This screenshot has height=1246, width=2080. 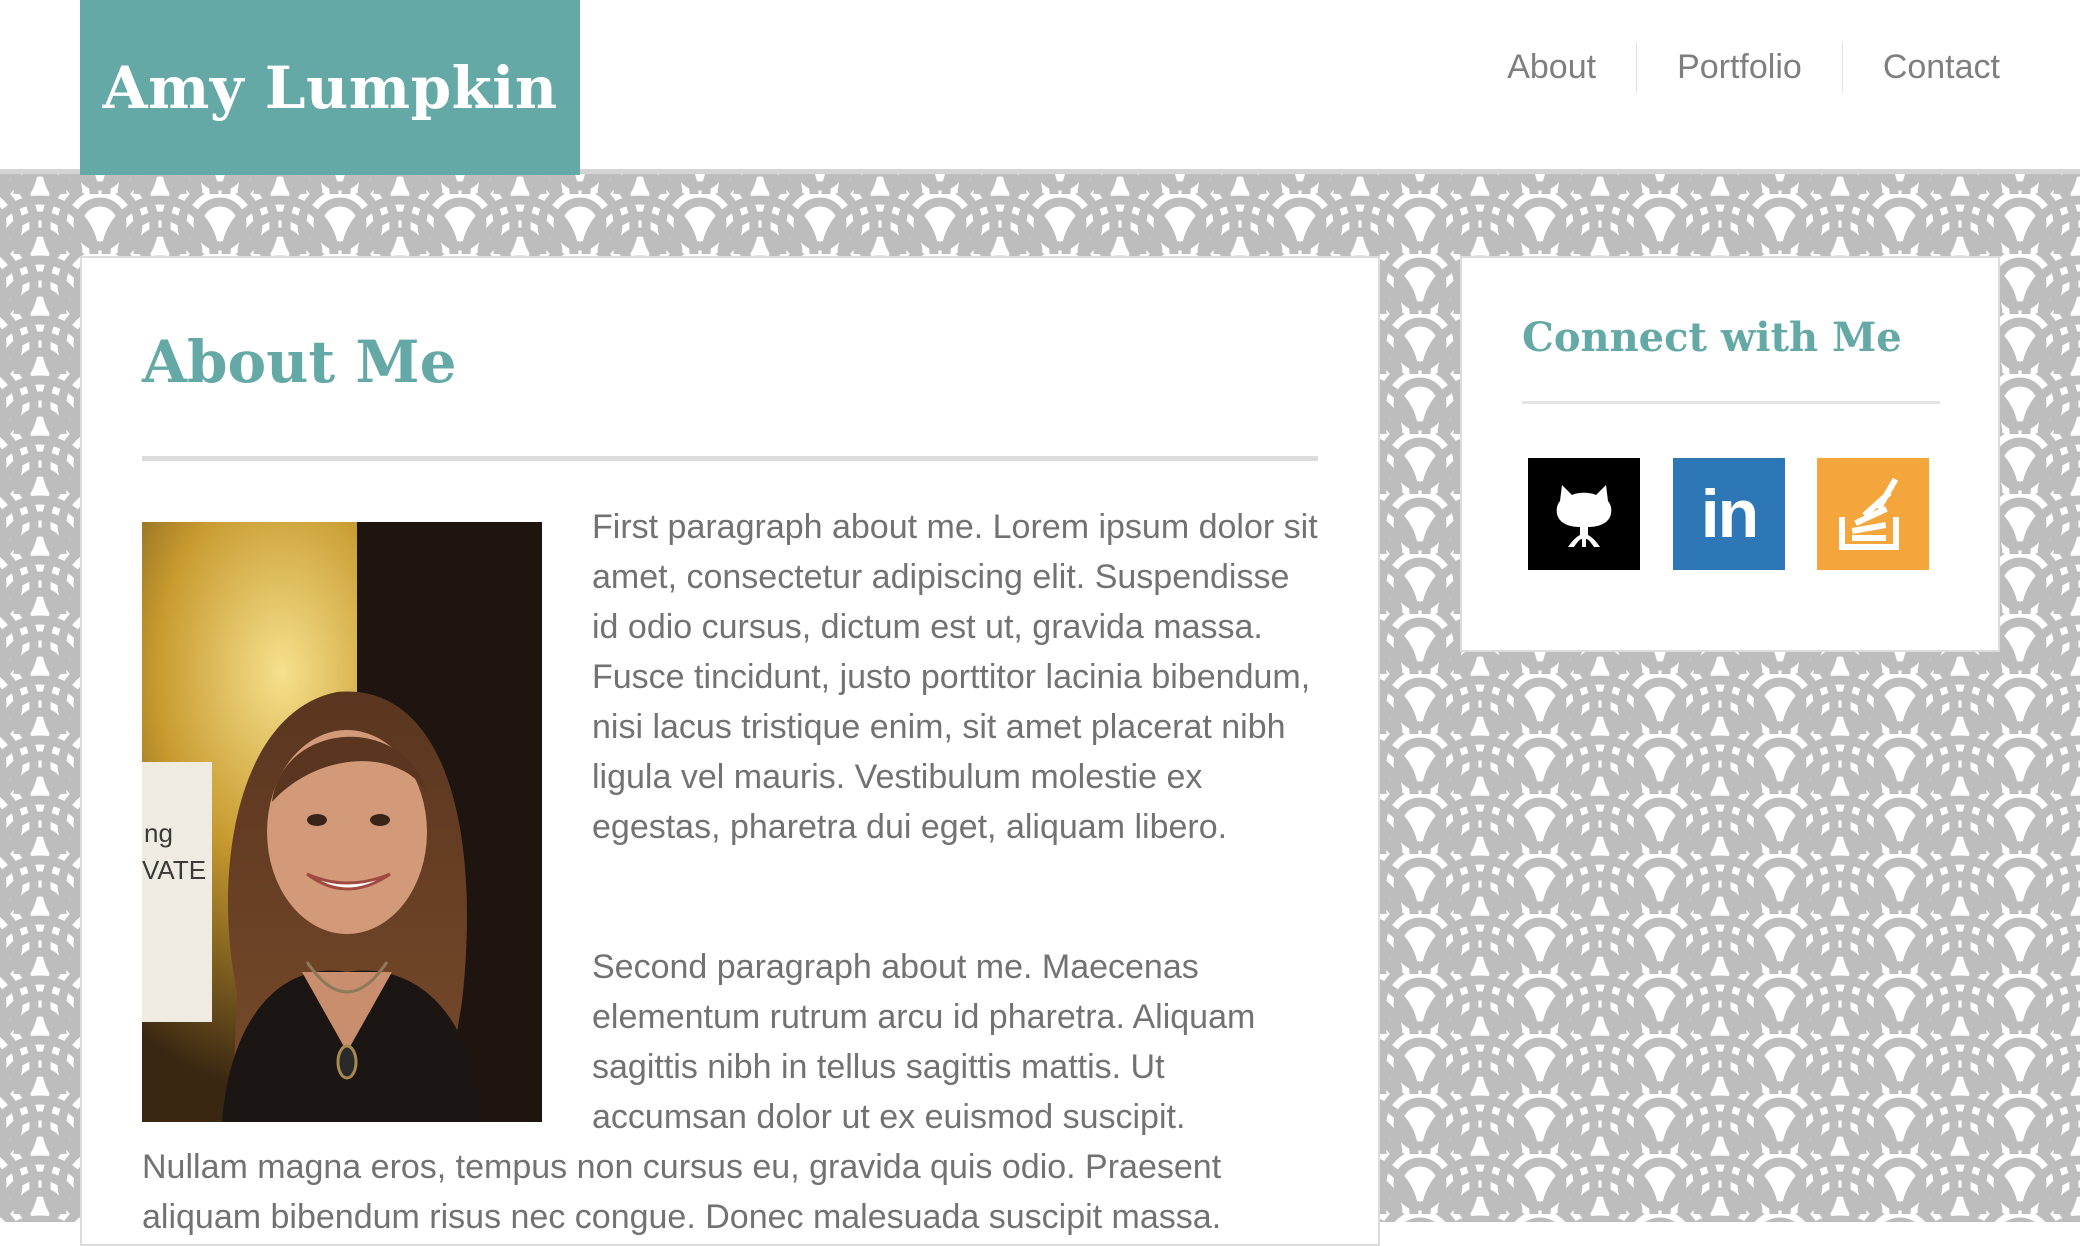 I want to click on nav-link-contact: Contact, so click(x=1920, y=67).